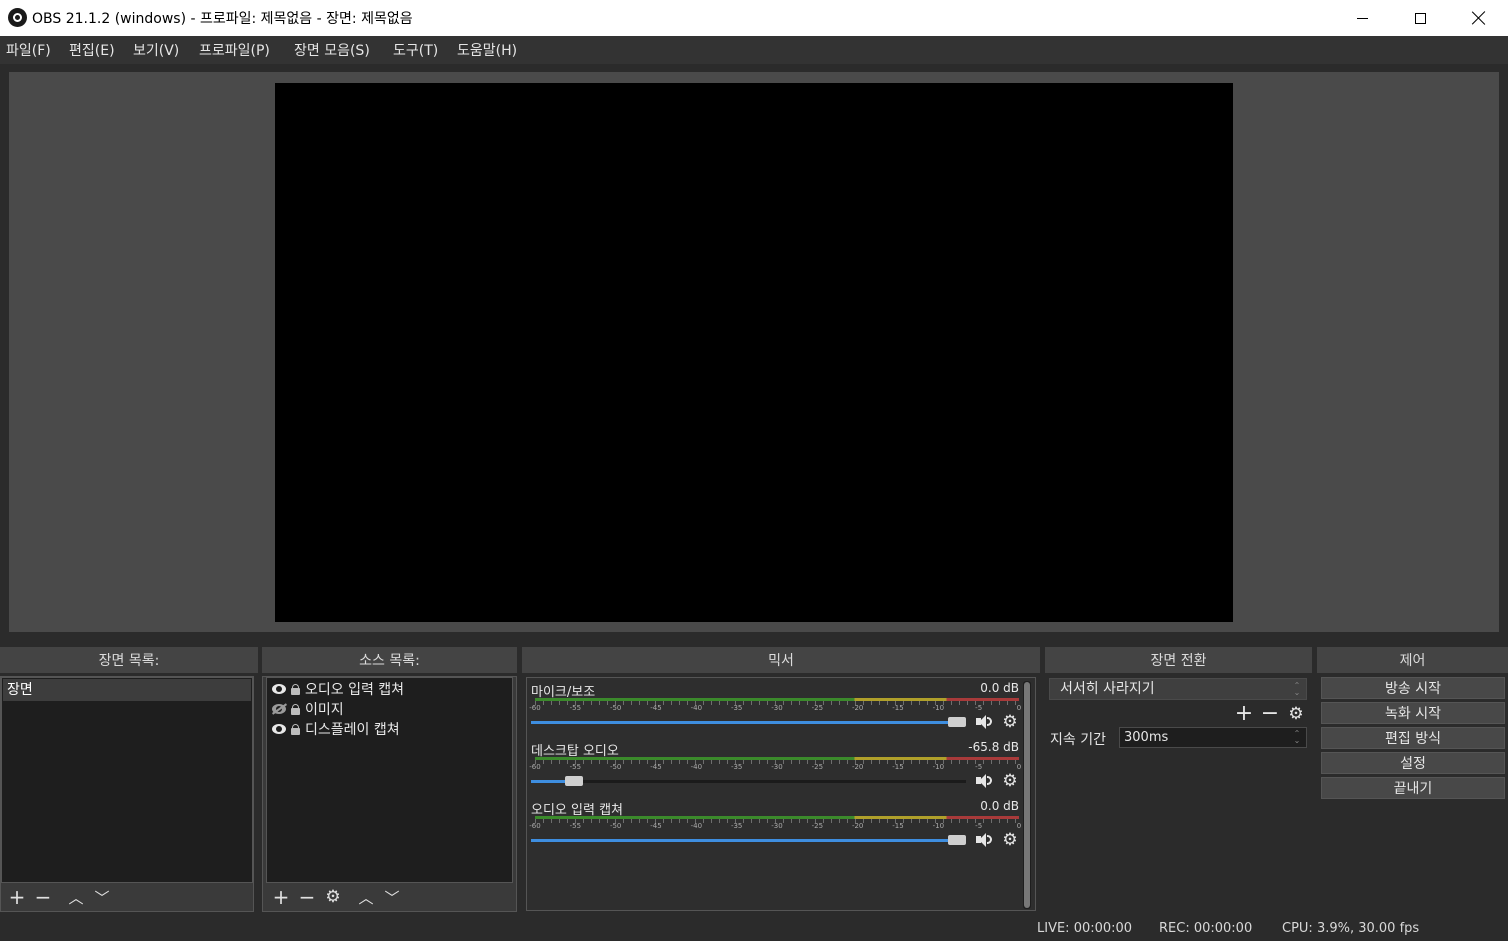 The height and width of the screenshot is (941, 1508). What do you see at coordinates (1413, 763) in the screenshot?
I see `settings-button: 설정` at bounding box center [1413, 763].